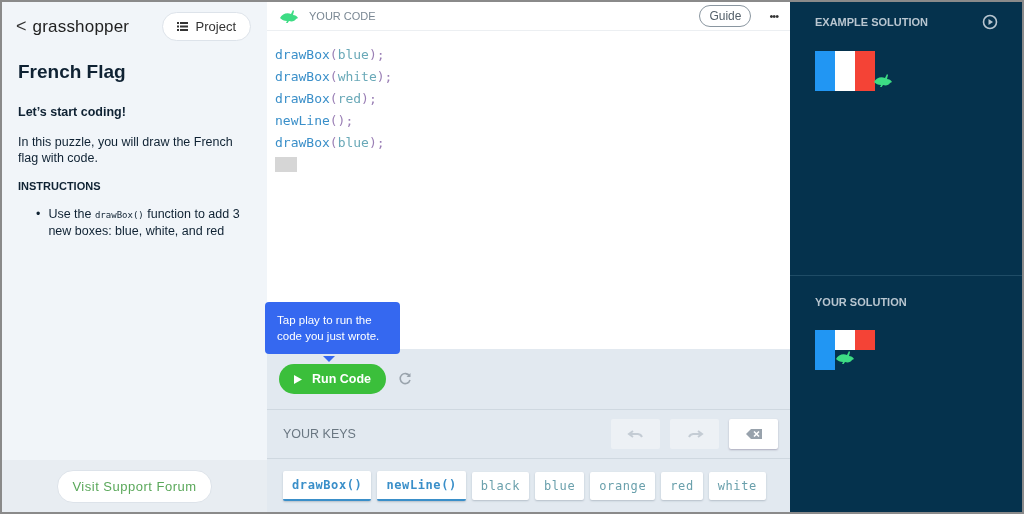 Image resolution: width=1024 pixels, height=514 pixels. Describe the element at coordinates (315, 121) in the screenshot. I see `code-line: newLine();` at that location.